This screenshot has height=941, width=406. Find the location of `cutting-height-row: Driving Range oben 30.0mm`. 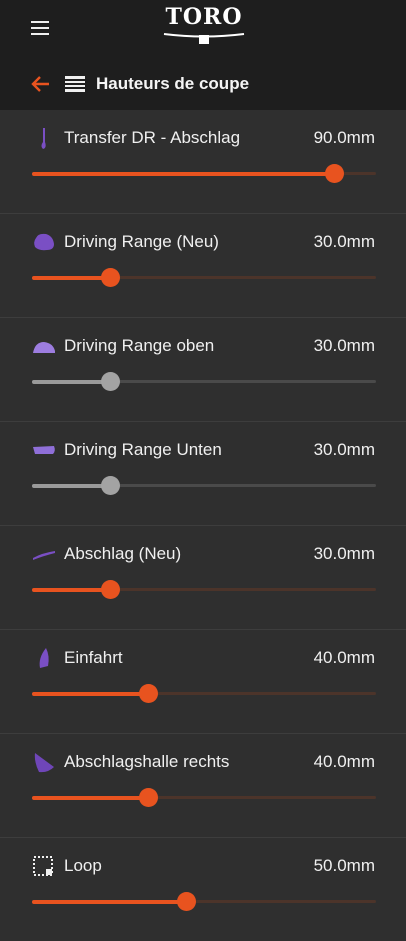

cutting-height-row: Driving Range oben 30.0mm is located at coordinates (203, 369).